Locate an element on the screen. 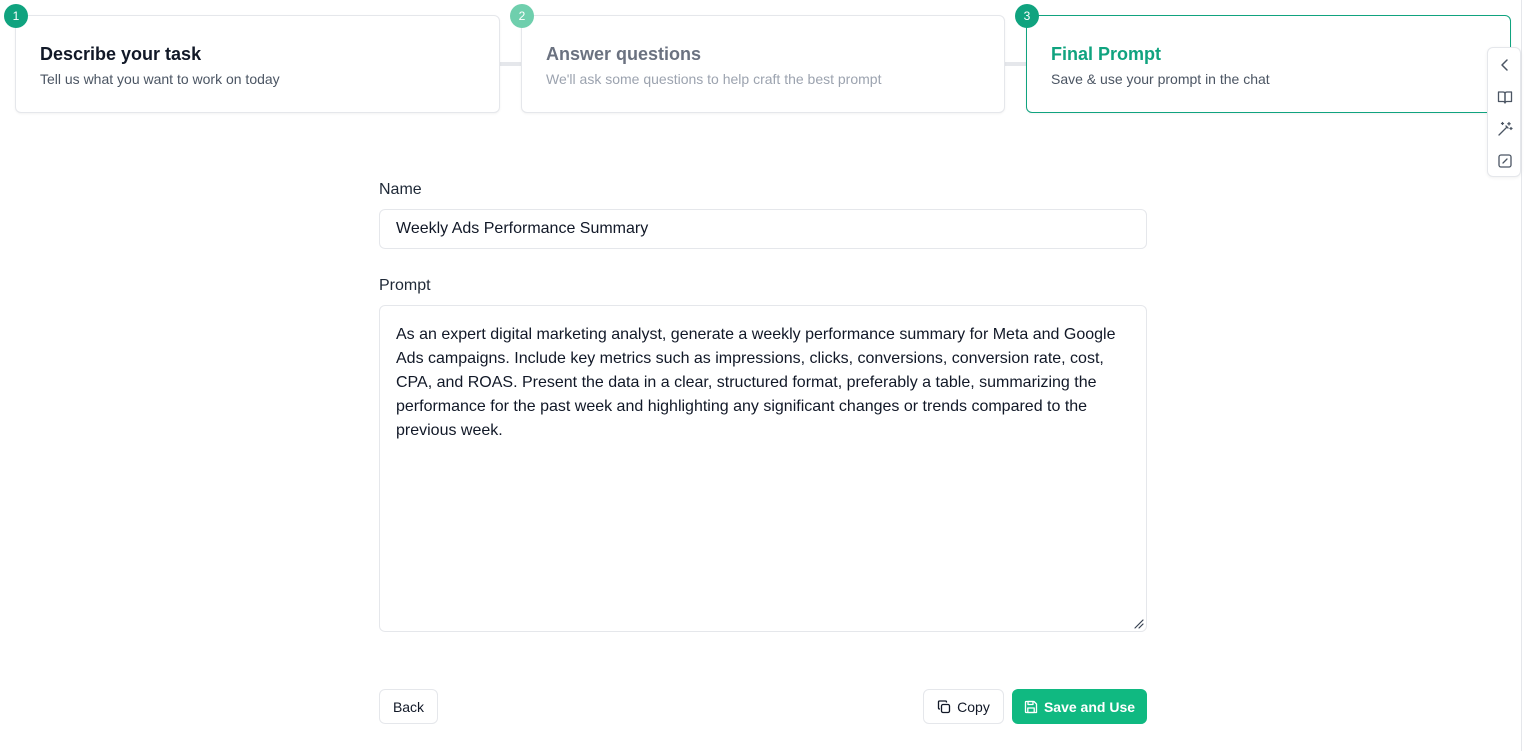 Image resolution: width=1536 pixels, height=751 pixels. magic-wand-icon is located at coordinates (1505, 129).